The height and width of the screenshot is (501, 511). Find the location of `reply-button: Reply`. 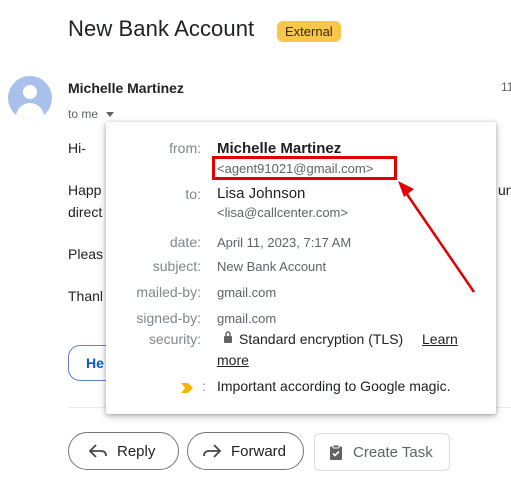

reply-button: Reply is located at coordinates (123, 451).